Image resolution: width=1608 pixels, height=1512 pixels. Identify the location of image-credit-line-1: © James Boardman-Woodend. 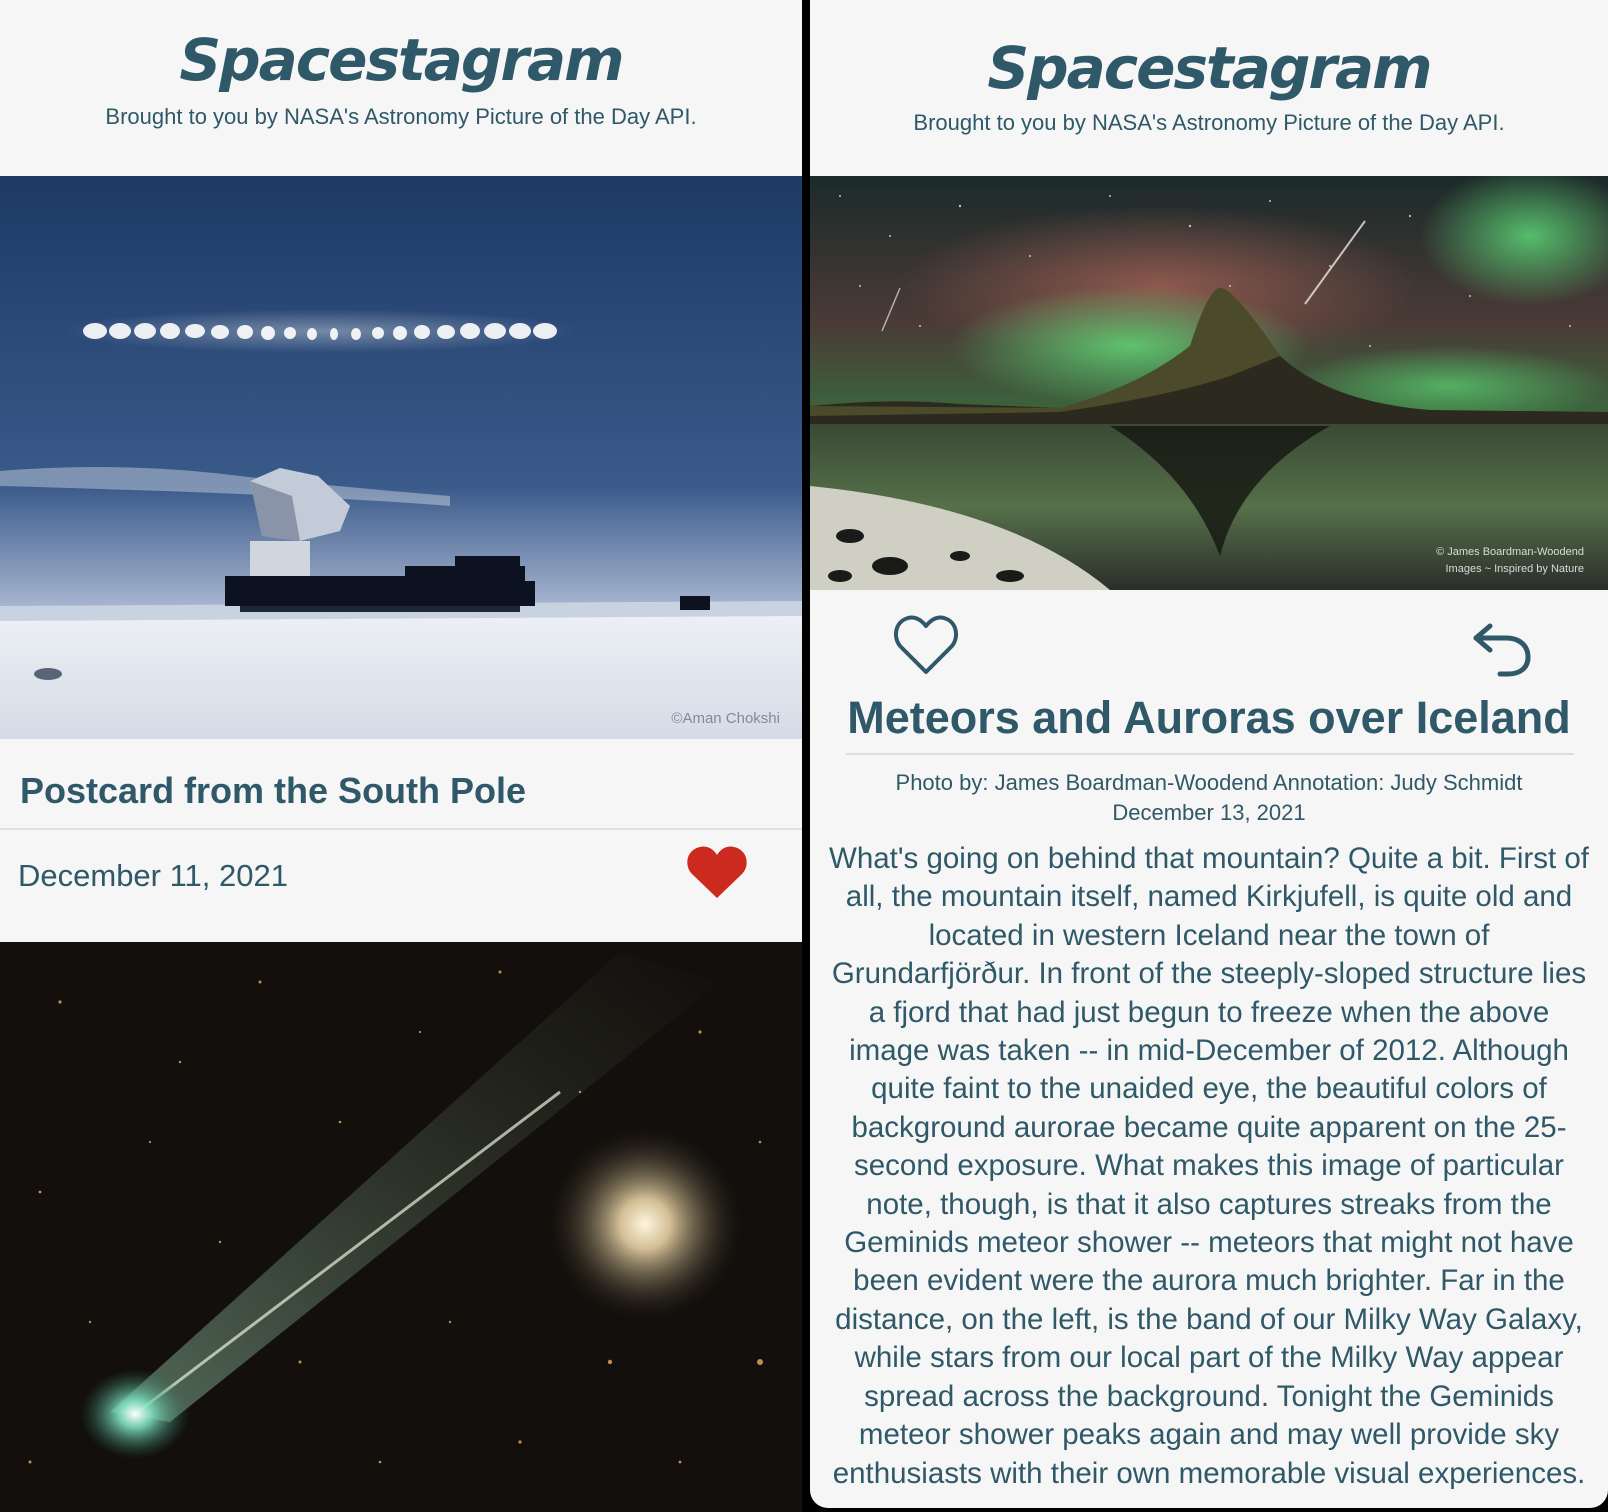
(1510, 552).